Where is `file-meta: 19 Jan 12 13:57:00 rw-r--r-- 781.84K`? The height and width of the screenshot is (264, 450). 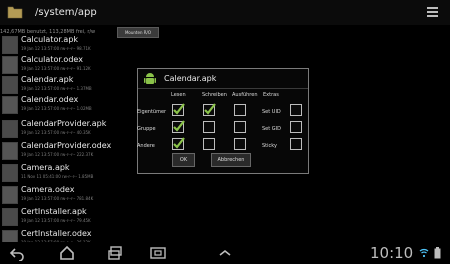 file-meta: 19 Jan 12 13:57:00 rw-r--r-- 781.84K is located at coordinates (57, 198).